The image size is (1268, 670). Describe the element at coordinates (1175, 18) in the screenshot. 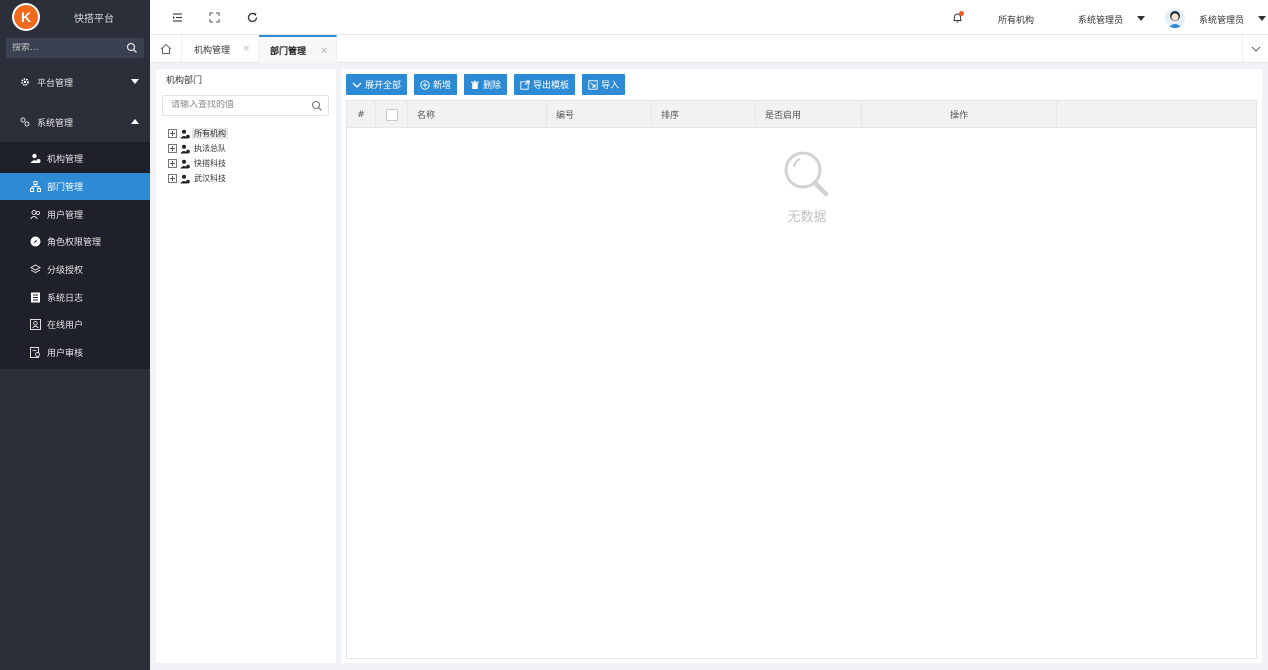

I see `avatar` at that location.